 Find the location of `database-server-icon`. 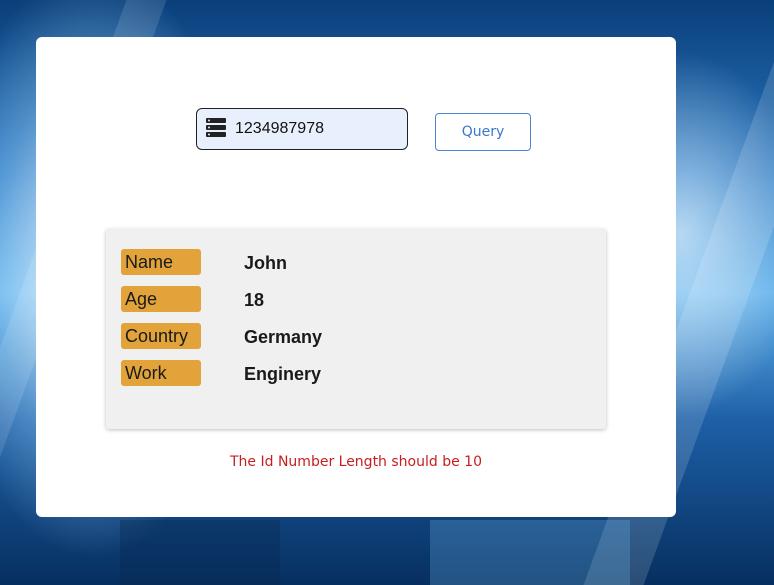

database-server-icon is located at coordinates (216, 127).